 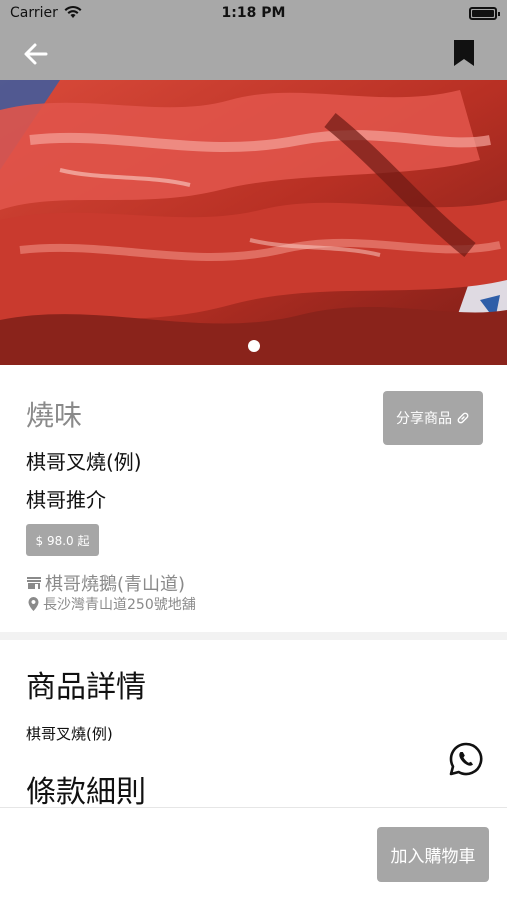 I want to click on add-to-cart-button: 加入購物車, so click(x=433, y=854).